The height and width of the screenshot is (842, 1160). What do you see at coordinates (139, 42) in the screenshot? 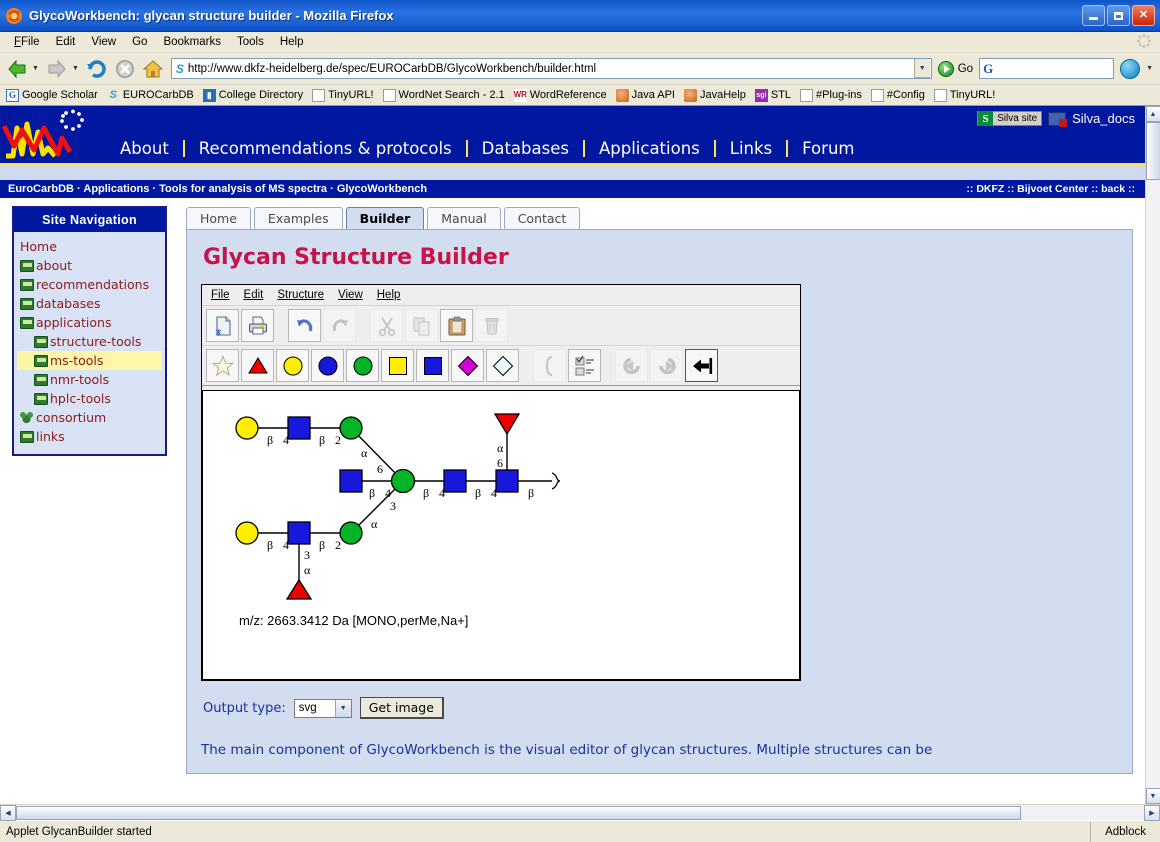
I see `menu-go: Go` at bounding box center [139, 42].